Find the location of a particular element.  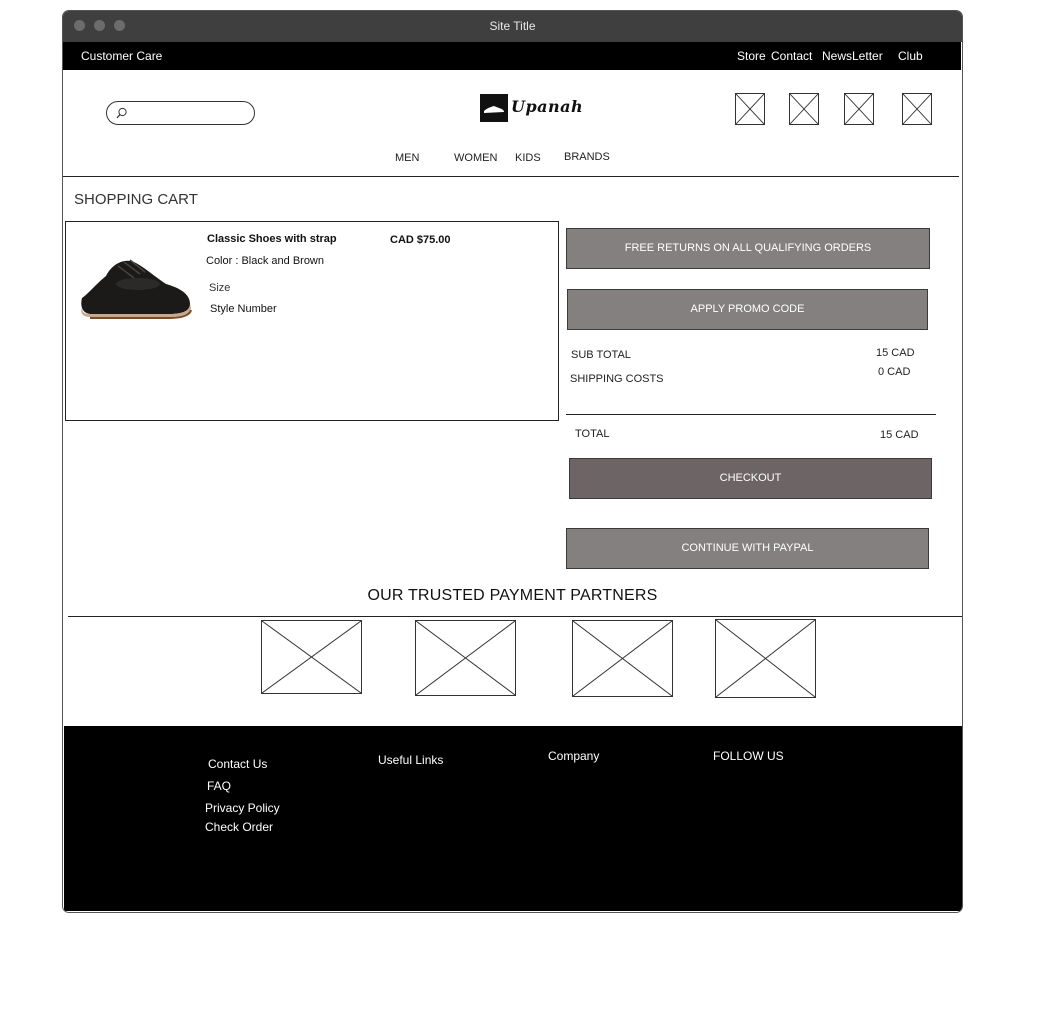

title-bar: Site Title is located at coordinates (512, 26).